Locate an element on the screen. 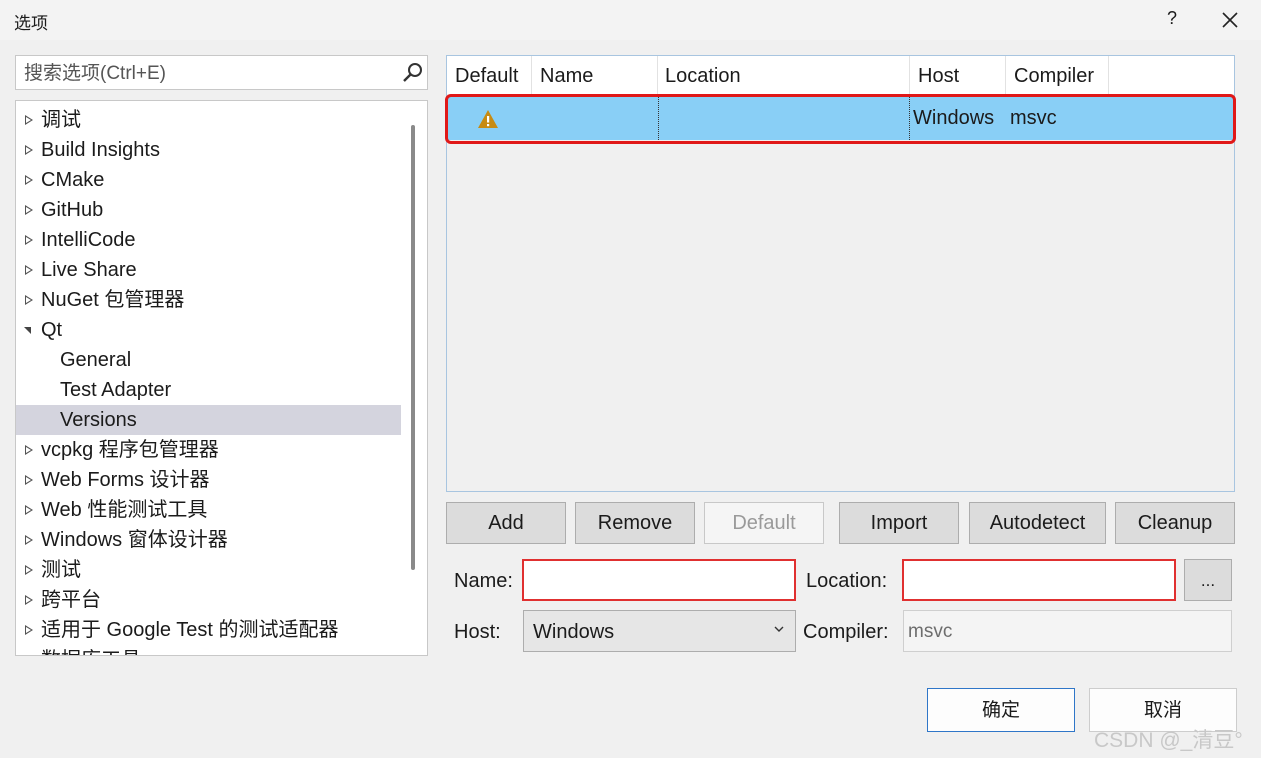  tree-item-label: IntelliCode is located at coordinates (88, 240).